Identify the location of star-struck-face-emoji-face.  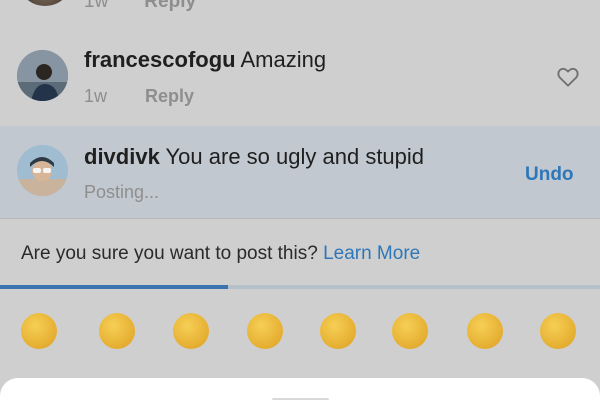
(558, 331).